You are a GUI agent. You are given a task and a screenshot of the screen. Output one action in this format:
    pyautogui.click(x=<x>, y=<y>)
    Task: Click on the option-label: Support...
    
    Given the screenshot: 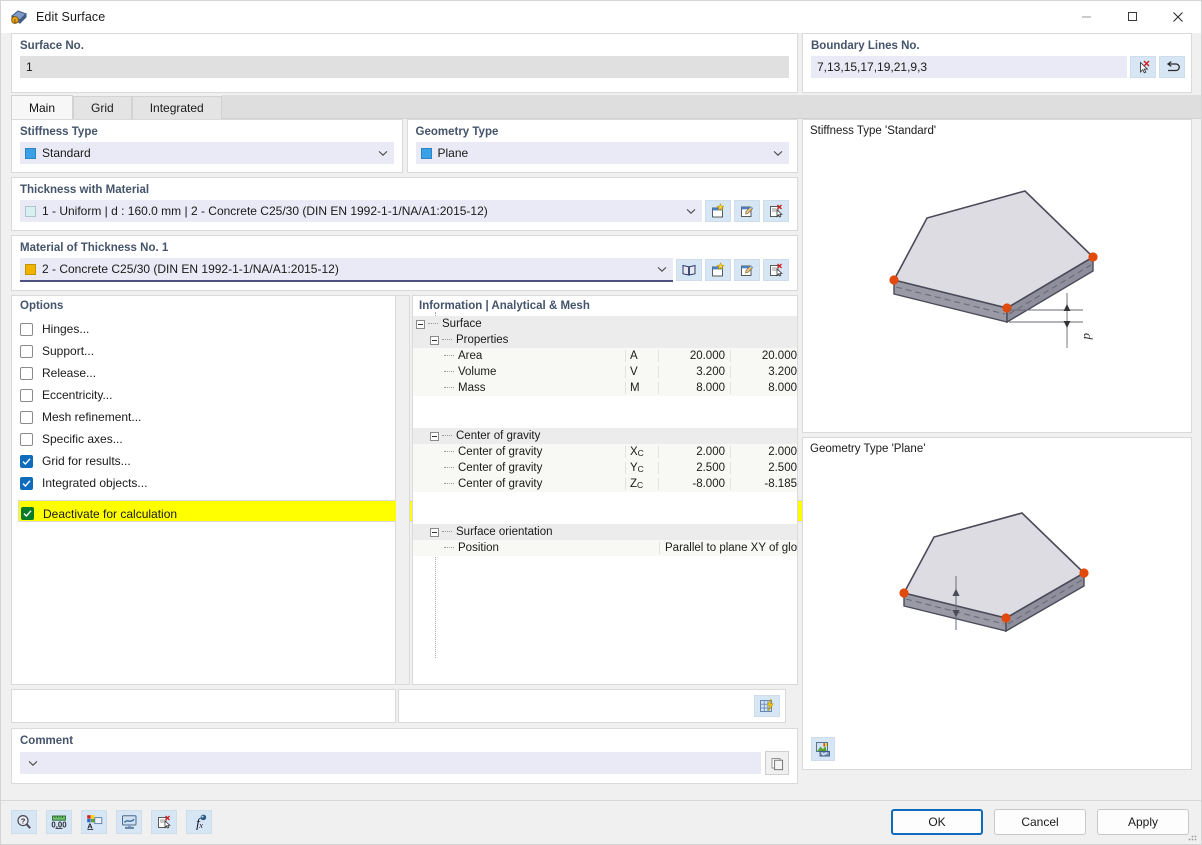 What is the action you would take?
    pyautogui.click(x=68, y=351)
    